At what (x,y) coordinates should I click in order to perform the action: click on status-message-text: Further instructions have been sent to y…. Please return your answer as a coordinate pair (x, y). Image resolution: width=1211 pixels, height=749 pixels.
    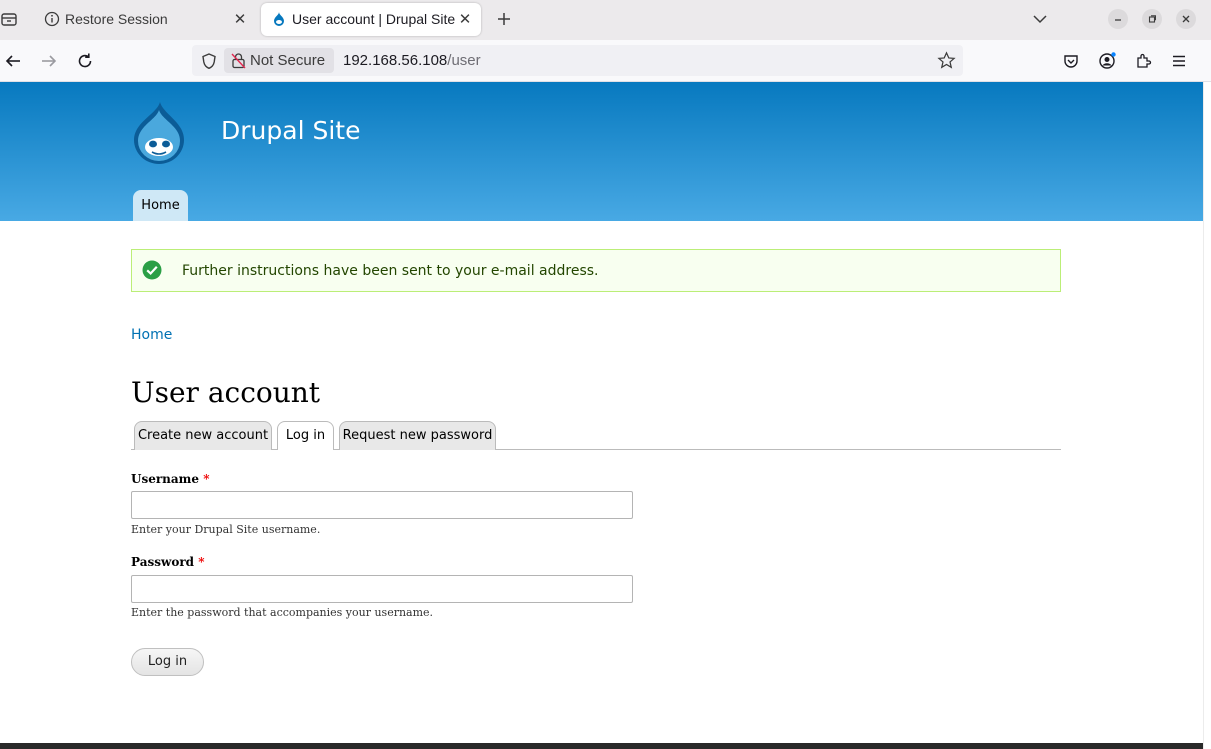
    Looking at the image, I should click on (390, 271).